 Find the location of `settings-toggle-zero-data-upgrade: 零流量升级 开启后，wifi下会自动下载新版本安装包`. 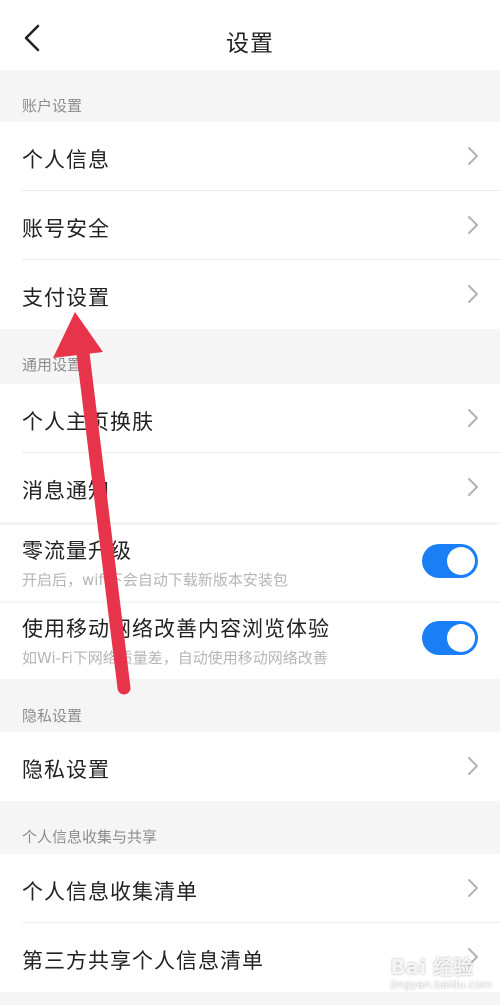

settings-toggle-zero-data-upgrade: 零流量升级 开启后，wifi下会自动下载新版本安装包 is located at coordinates (250, 563).